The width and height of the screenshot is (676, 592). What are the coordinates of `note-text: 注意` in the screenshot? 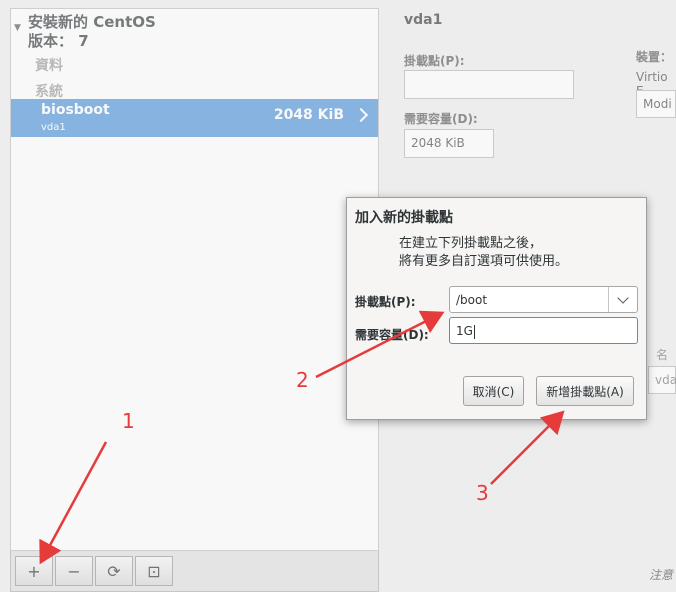 It's located at (661, 575).